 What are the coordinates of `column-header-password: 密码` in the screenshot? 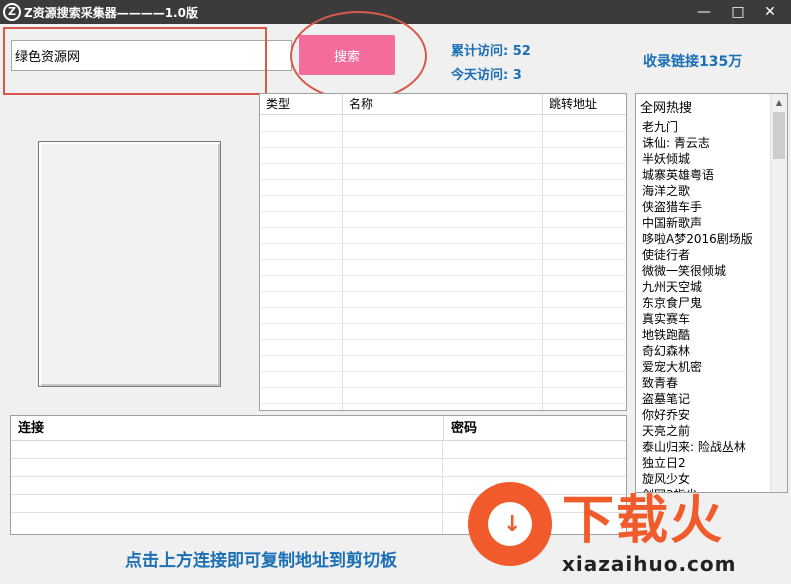 It's located at (534, 428).